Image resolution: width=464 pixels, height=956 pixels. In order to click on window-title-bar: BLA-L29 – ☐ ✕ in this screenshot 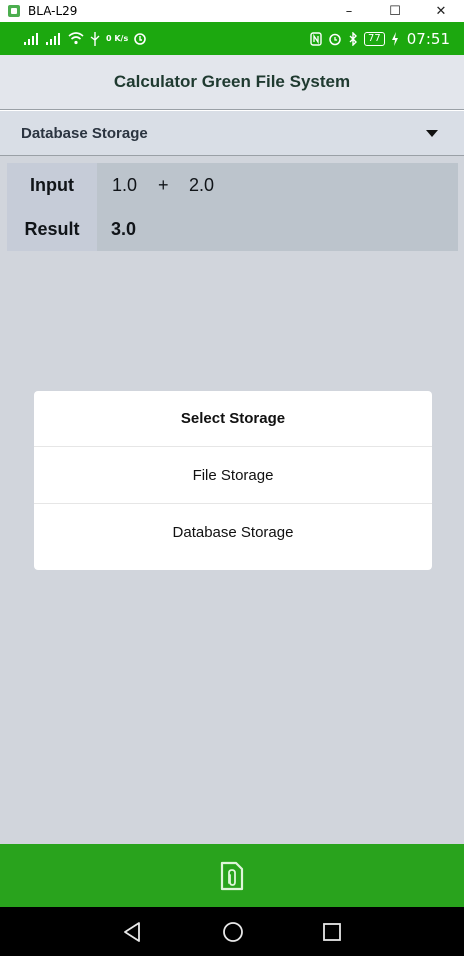, I will do `click(232, 11)`.